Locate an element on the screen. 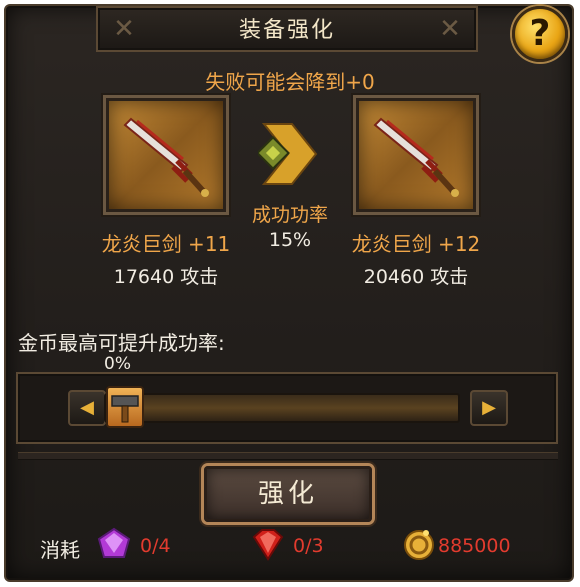 The height and width of the screenshot is (587, 580). current-item-power: 17640 攻击 is located at coordinates (166, 277).